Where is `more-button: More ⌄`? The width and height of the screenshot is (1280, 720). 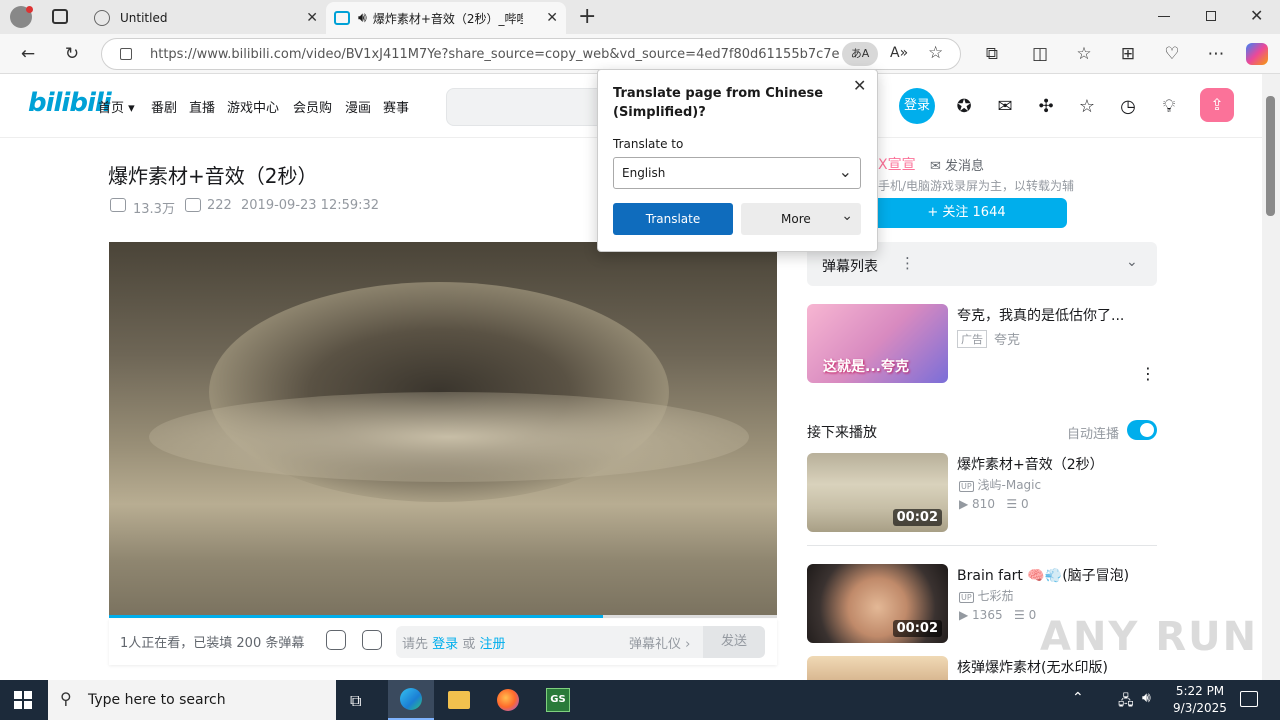 more-button: More ⌄ is located at coordinates (801, 219).